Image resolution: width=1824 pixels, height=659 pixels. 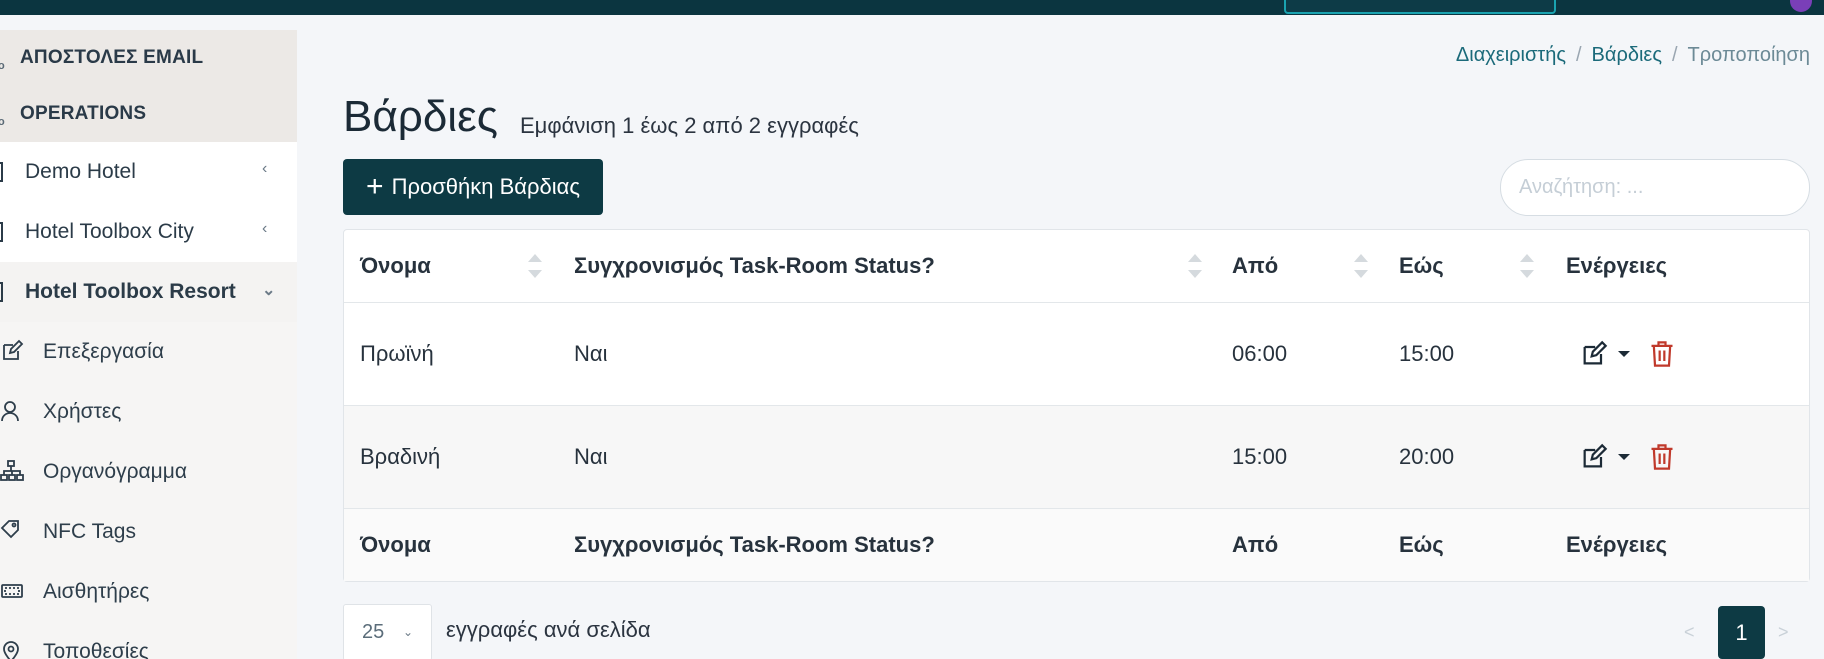 What do you see at coordinates (1076, 457) in the screenshot?
I see `table-row: Βραδινή Ναι 15:00 20:00` at bounding box center [1076, 457].